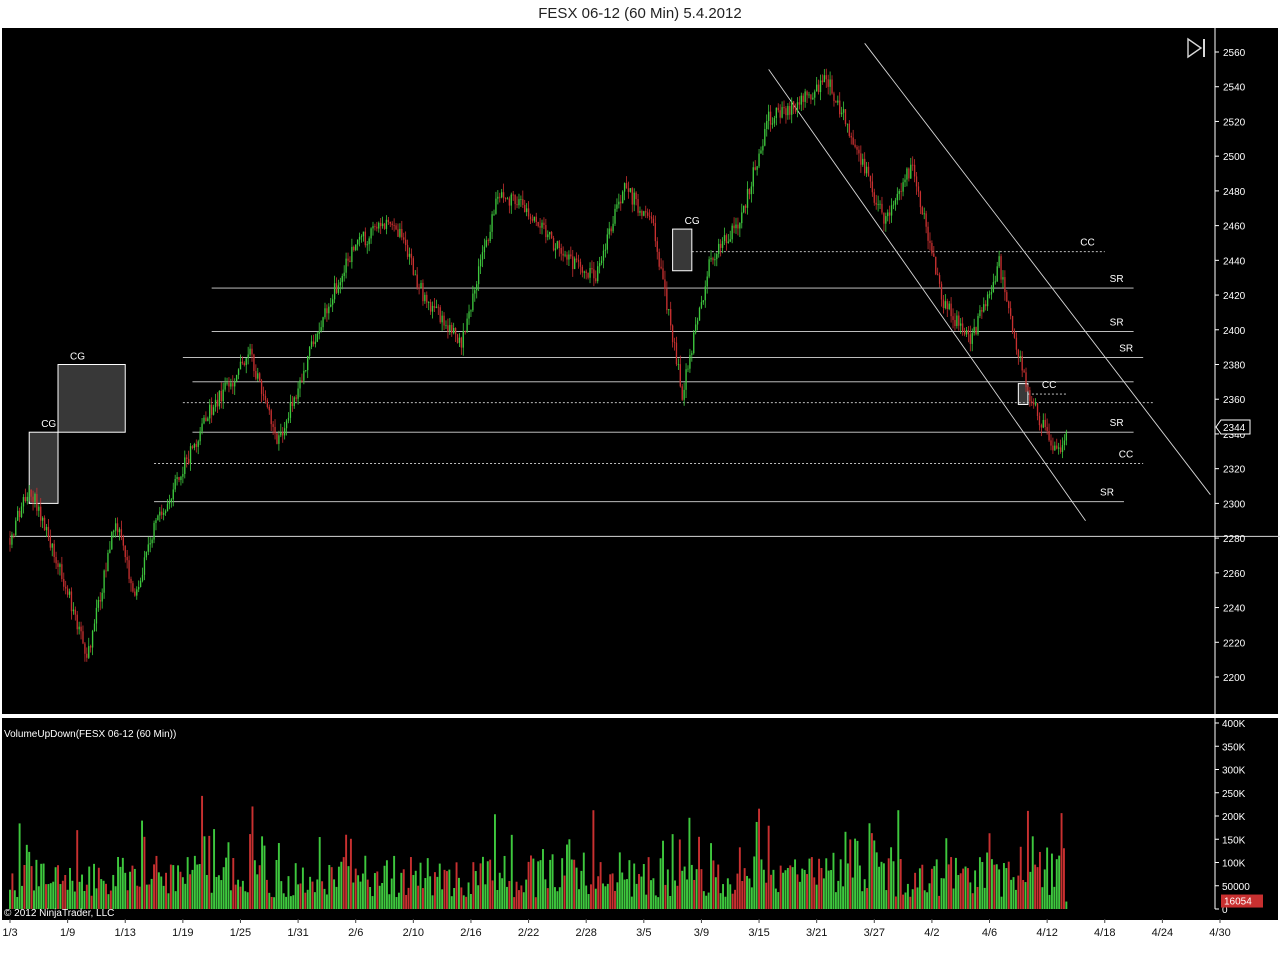 The image size is (1280, 965). What do you see at coordinates (1234, 864) in the screenshot?
I see `volume-tick-label: 100K` at bounding box center [1234, 864].